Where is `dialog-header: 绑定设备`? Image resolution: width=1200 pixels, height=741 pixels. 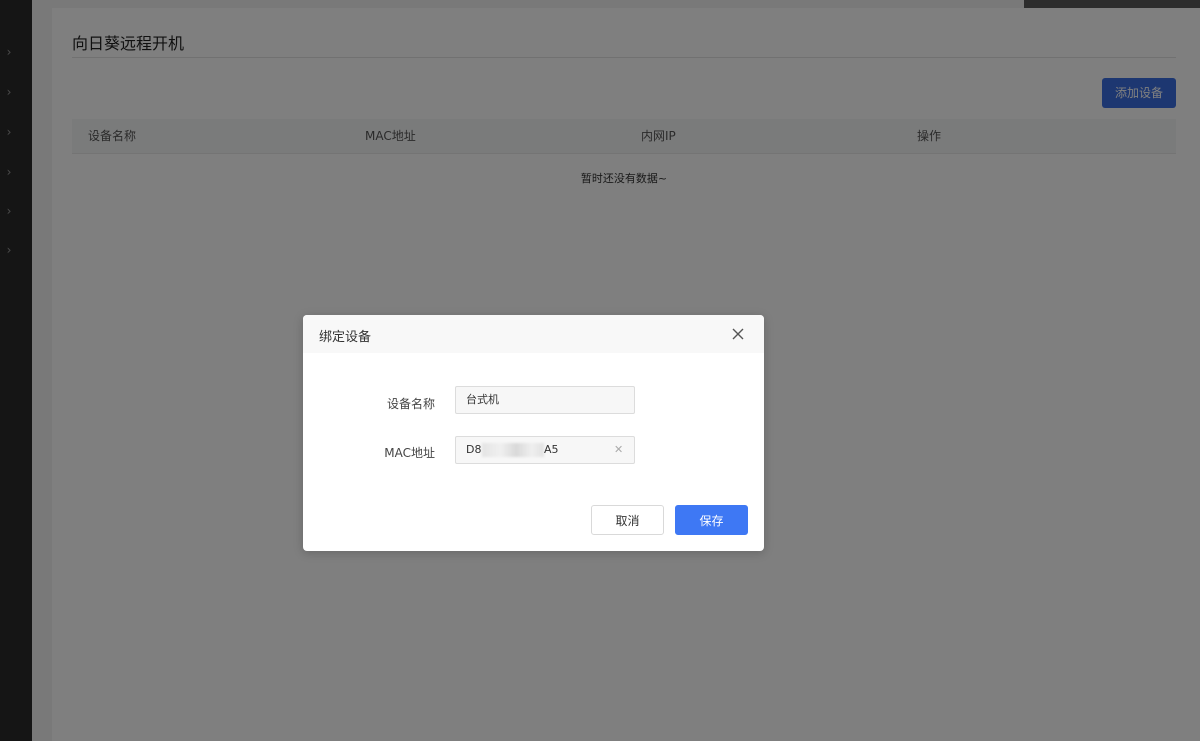
dialog-header: 绑定设备 is located at coordinates (533, 334).